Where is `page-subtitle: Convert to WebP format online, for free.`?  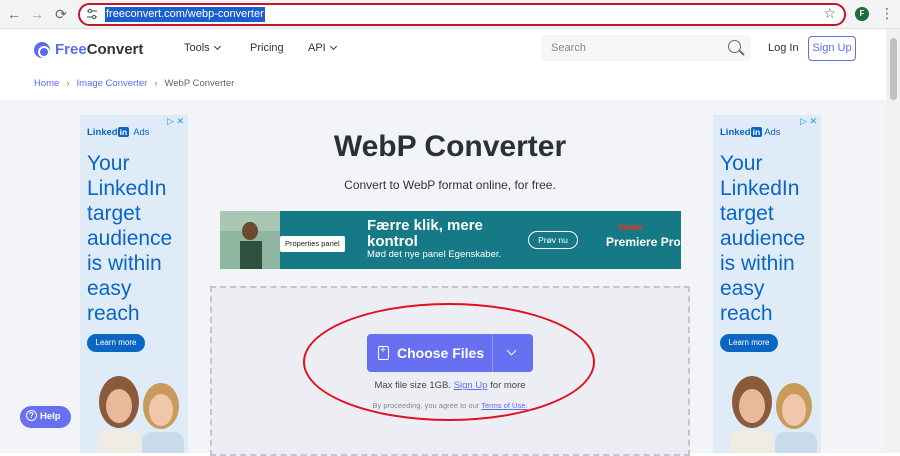 page-subtitle: Convert to WebP format online, for free. is located at coordinates (450, 185).